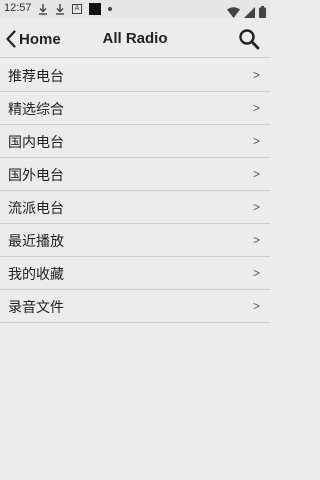  What do you see at coordinates (36, 242) in the screenshot?
I see `list-item-label: 最近播放` at bounding box center [36, 242].